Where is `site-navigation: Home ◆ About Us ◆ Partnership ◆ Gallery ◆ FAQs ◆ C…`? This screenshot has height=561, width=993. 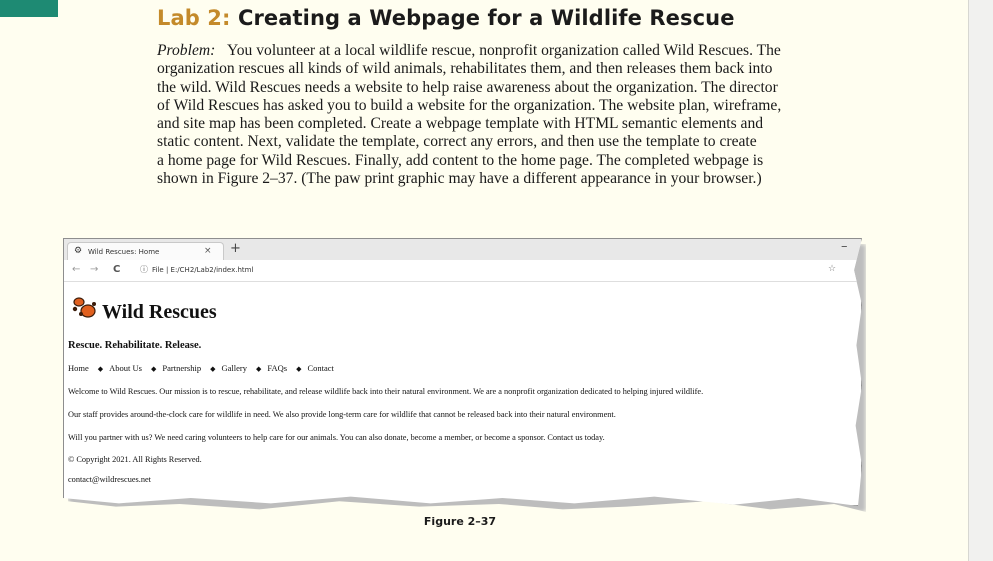 site-navigation: Home ◆ About Us ◆ Partnership ◆ Gallery ◆ FAQs ◆ C… is located at coordinates (202, 368).